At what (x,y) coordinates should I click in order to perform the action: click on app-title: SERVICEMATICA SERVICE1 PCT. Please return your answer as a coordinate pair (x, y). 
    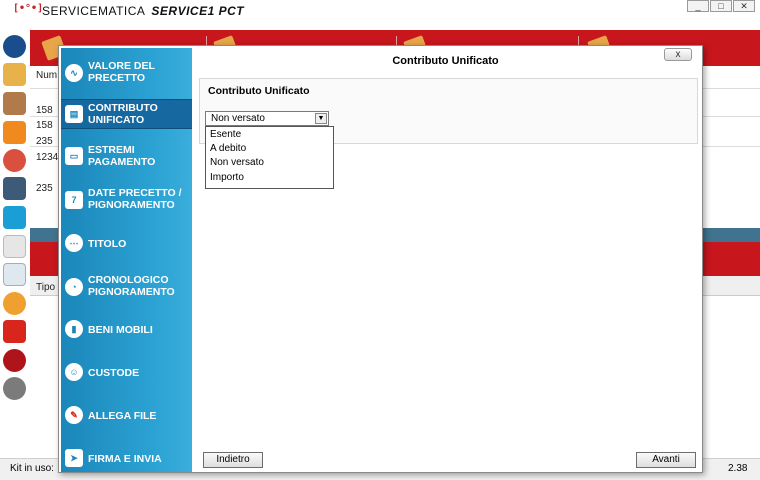
    Looking at the image, I should click on (143, 11).